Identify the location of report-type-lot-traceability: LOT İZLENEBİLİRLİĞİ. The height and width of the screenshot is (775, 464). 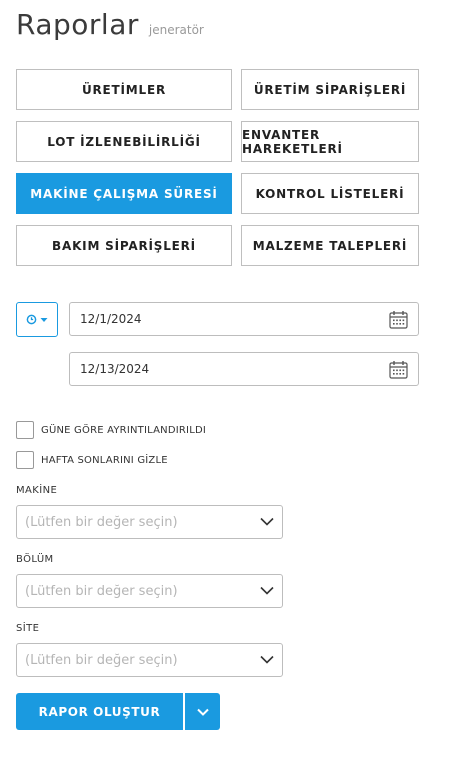
(124, 141).